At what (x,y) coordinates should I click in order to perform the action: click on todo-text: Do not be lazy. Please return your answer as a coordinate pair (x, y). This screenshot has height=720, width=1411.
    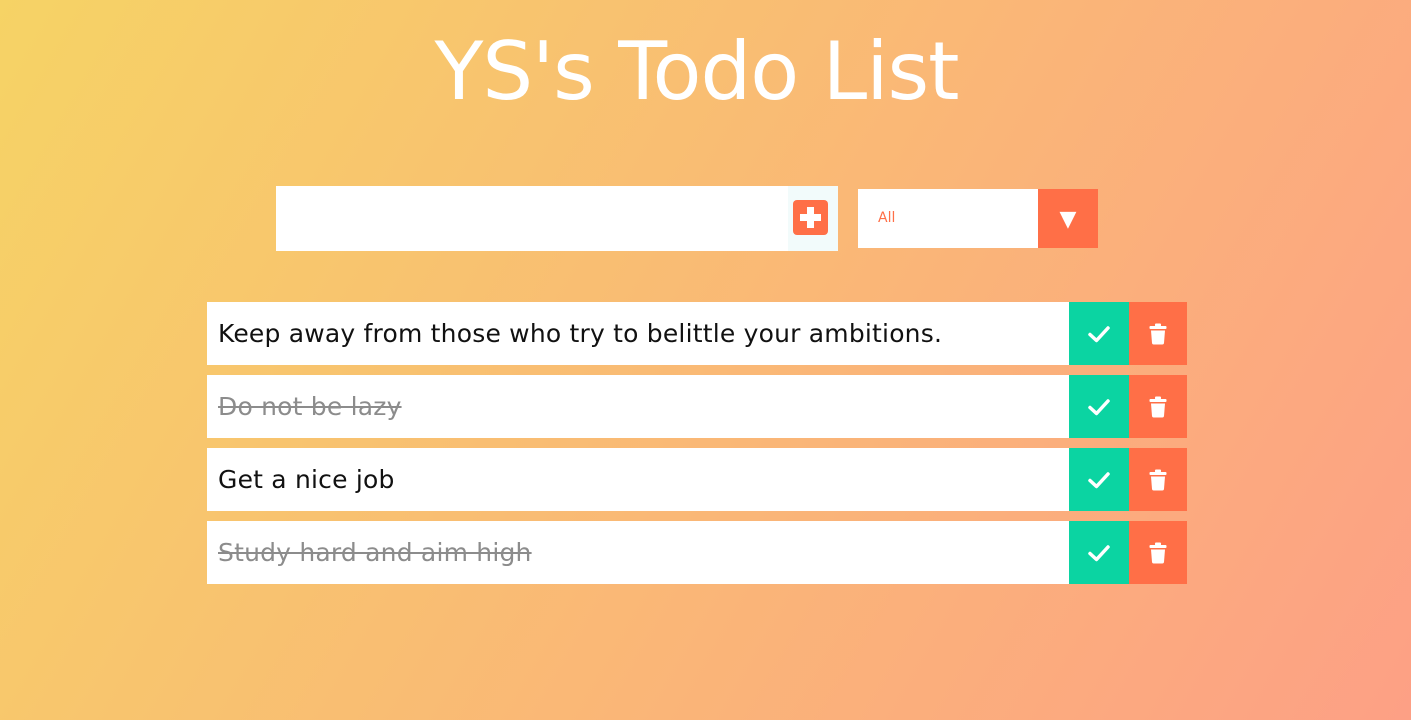
    Looking at the image, I should click on (310, 406).